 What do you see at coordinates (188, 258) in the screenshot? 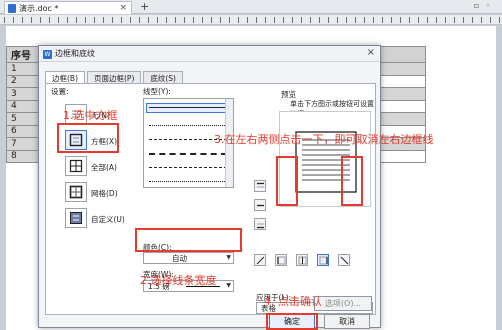
I see `color-select: 自动 ▼` at bounding box center [188, 258].